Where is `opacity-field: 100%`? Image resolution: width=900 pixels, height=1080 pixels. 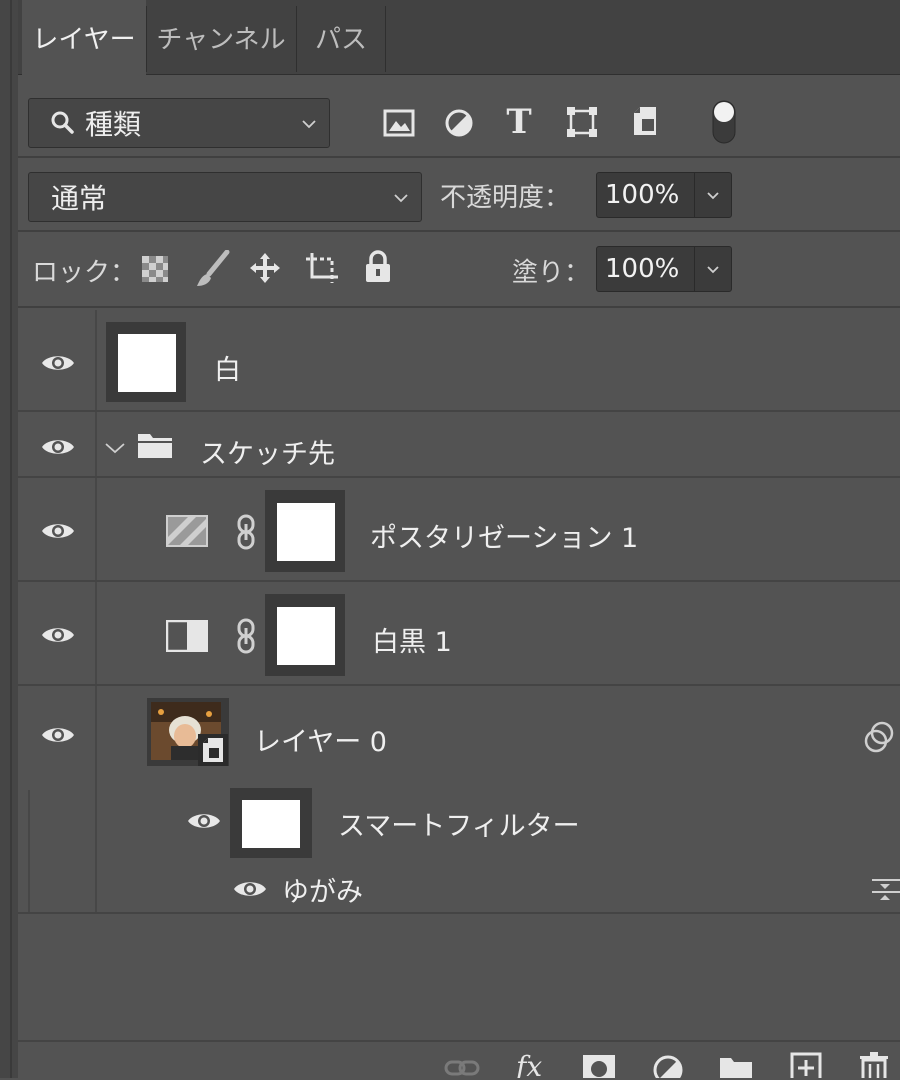 opacity-field: 100% is located at coordinates (664, 195).